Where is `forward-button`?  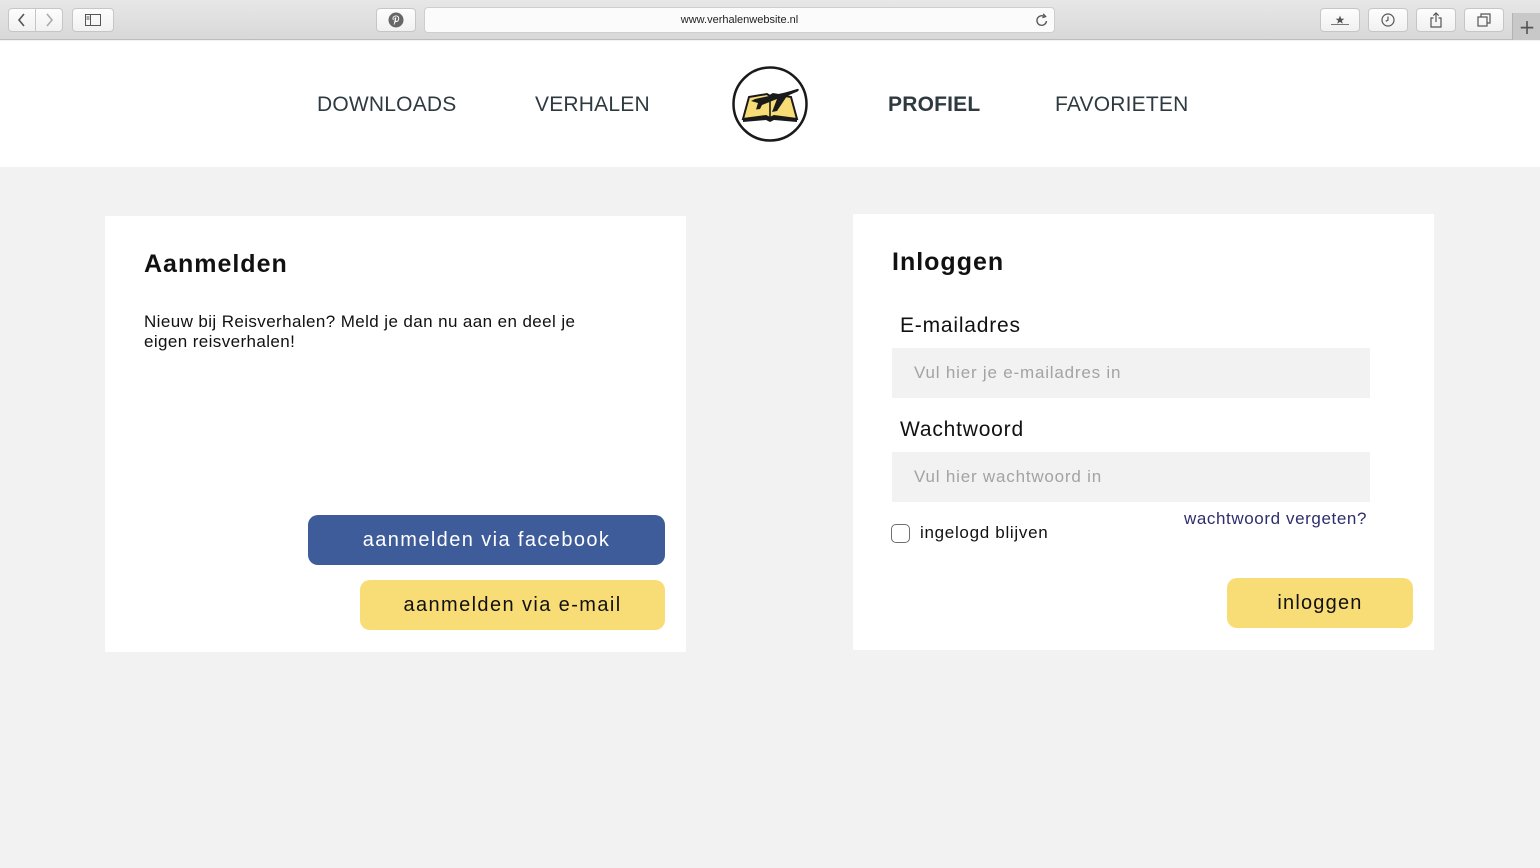
forward-button is located at coordinates (49, 20).